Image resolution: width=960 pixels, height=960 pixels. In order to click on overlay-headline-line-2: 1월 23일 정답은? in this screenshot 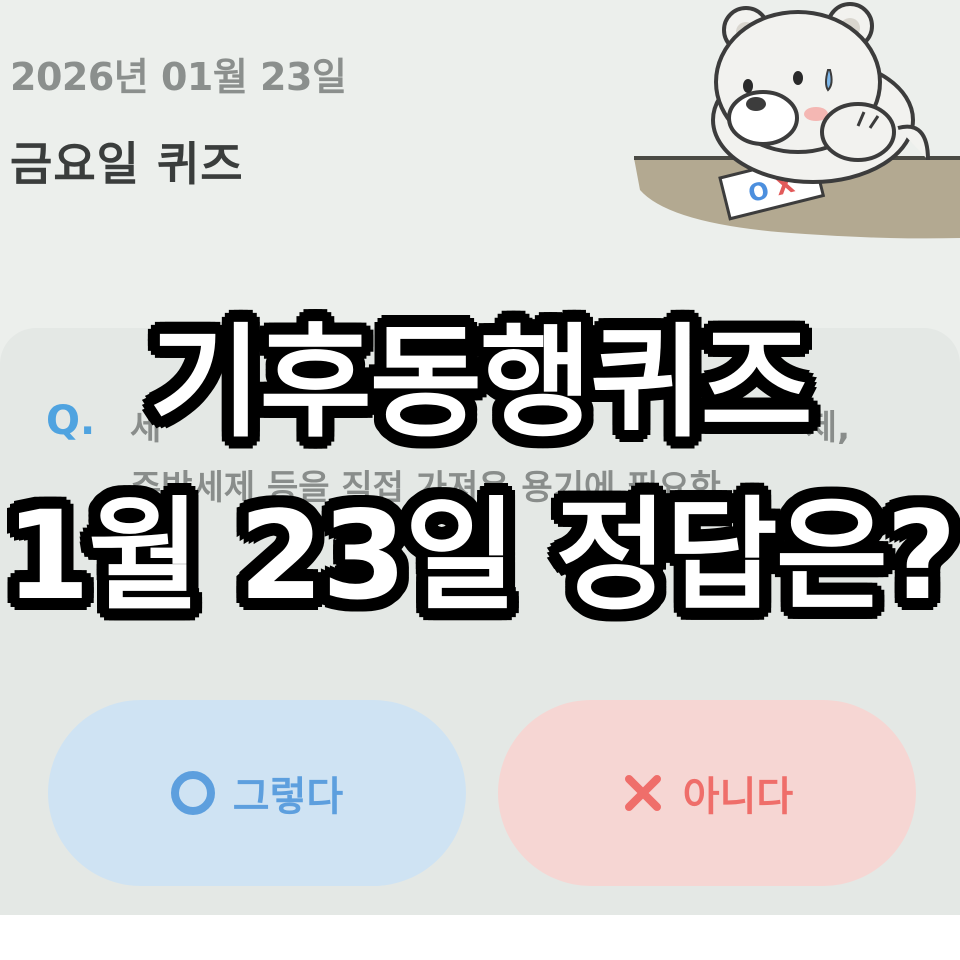, I will do `click(481, 556)`.